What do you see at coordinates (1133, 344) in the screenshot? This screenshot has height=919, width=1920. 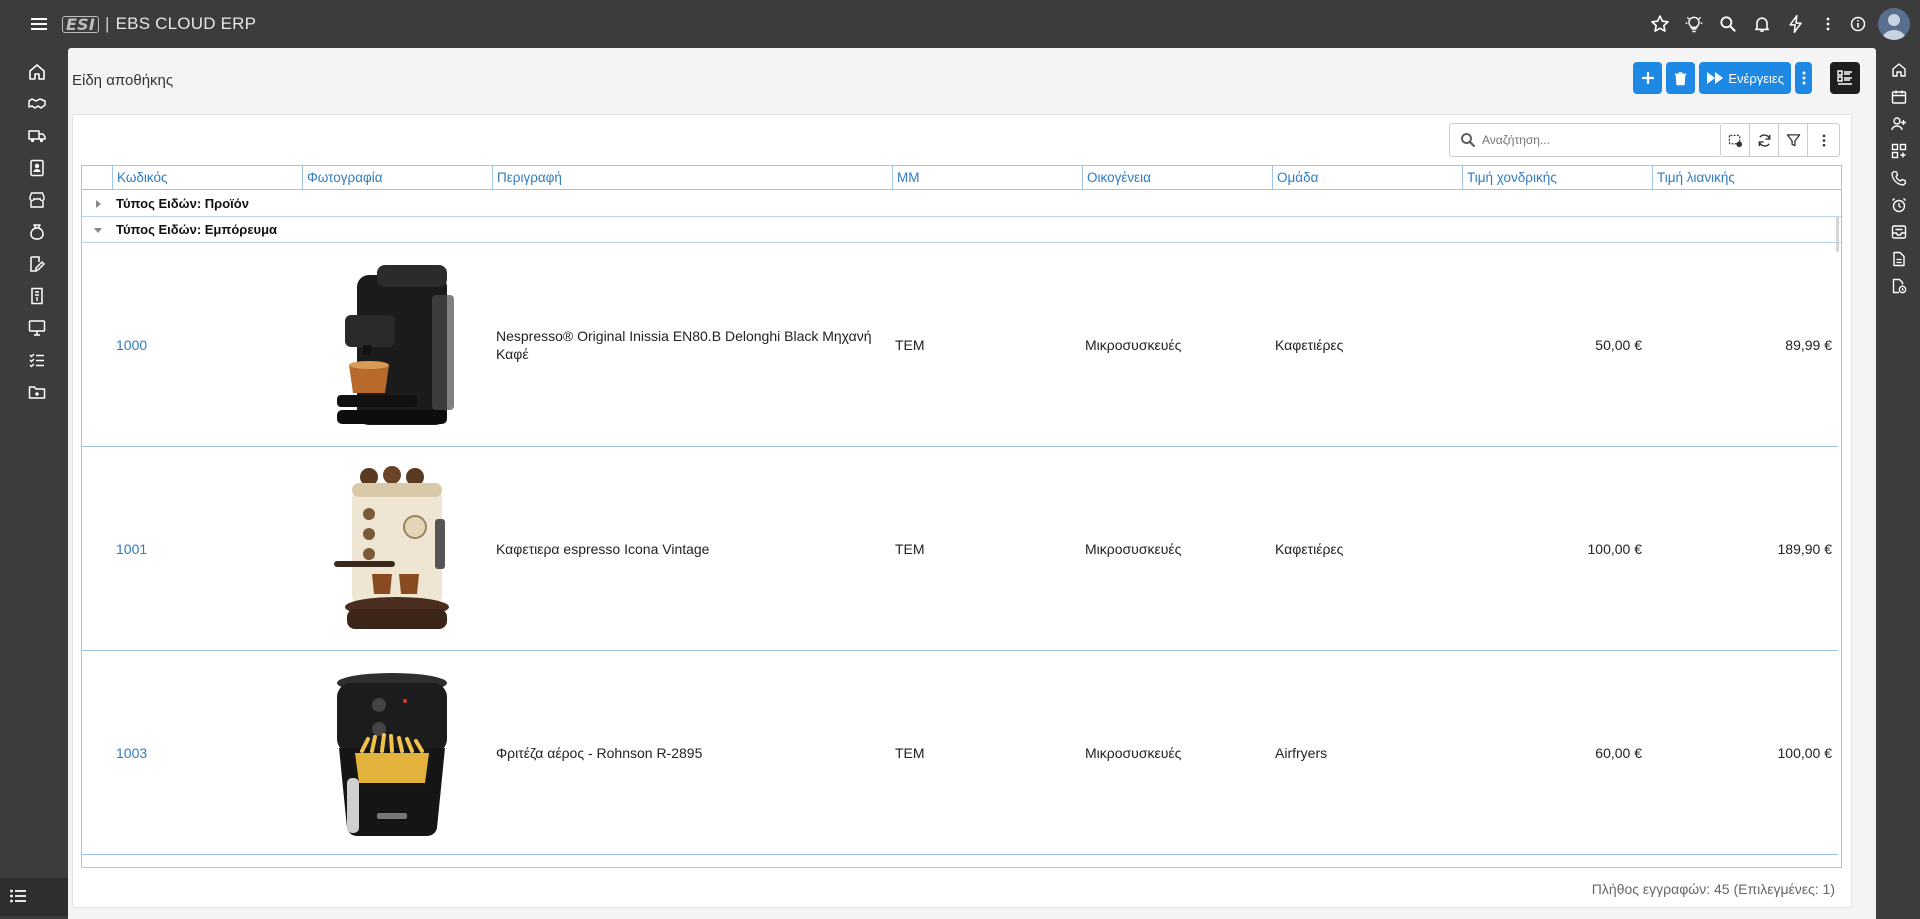 I see `item-family: Μικροσυσκευές` at bounding box center [1133, 344].